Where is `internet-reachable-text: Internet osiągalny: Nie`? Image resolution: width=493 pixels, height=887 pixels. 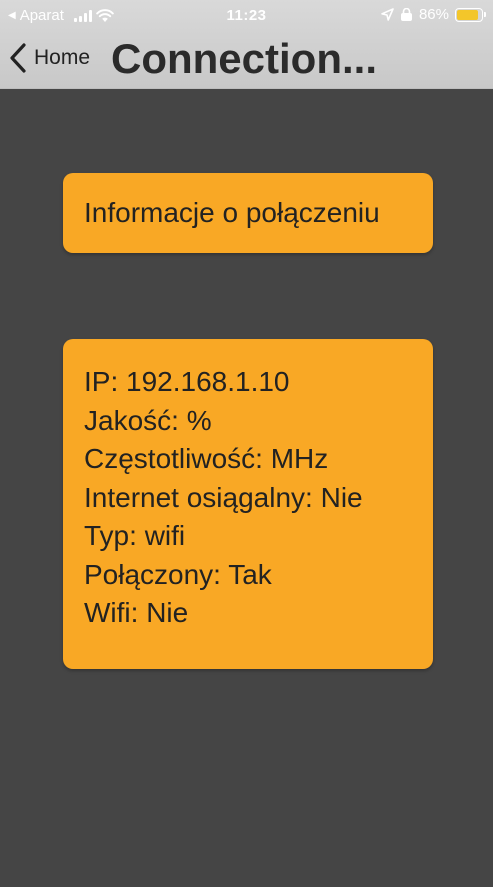
internet-reachable-text: Internet osiągalny: Nie is located at coordinates (223, 497).